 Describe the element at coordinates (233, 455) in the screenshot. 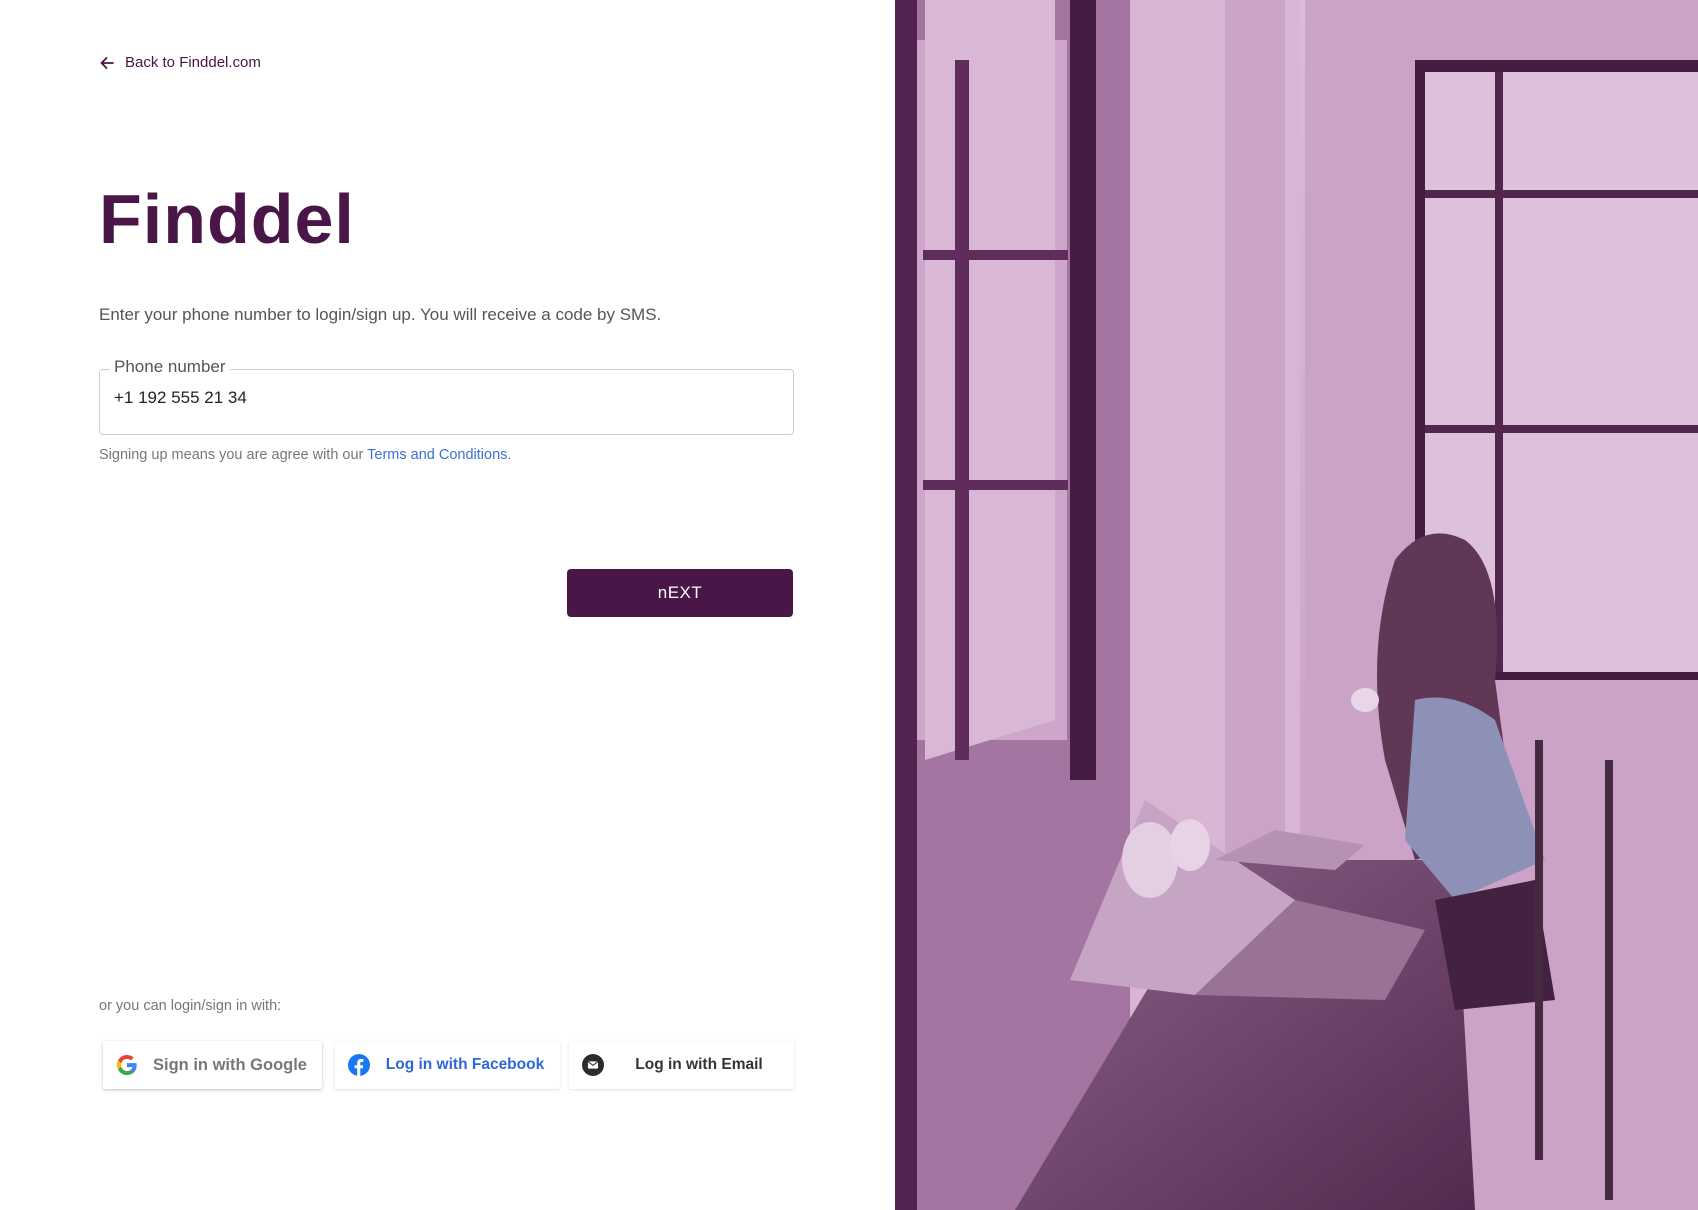

I see `terms-prefix: Signing up means you are agree with our` at that location.